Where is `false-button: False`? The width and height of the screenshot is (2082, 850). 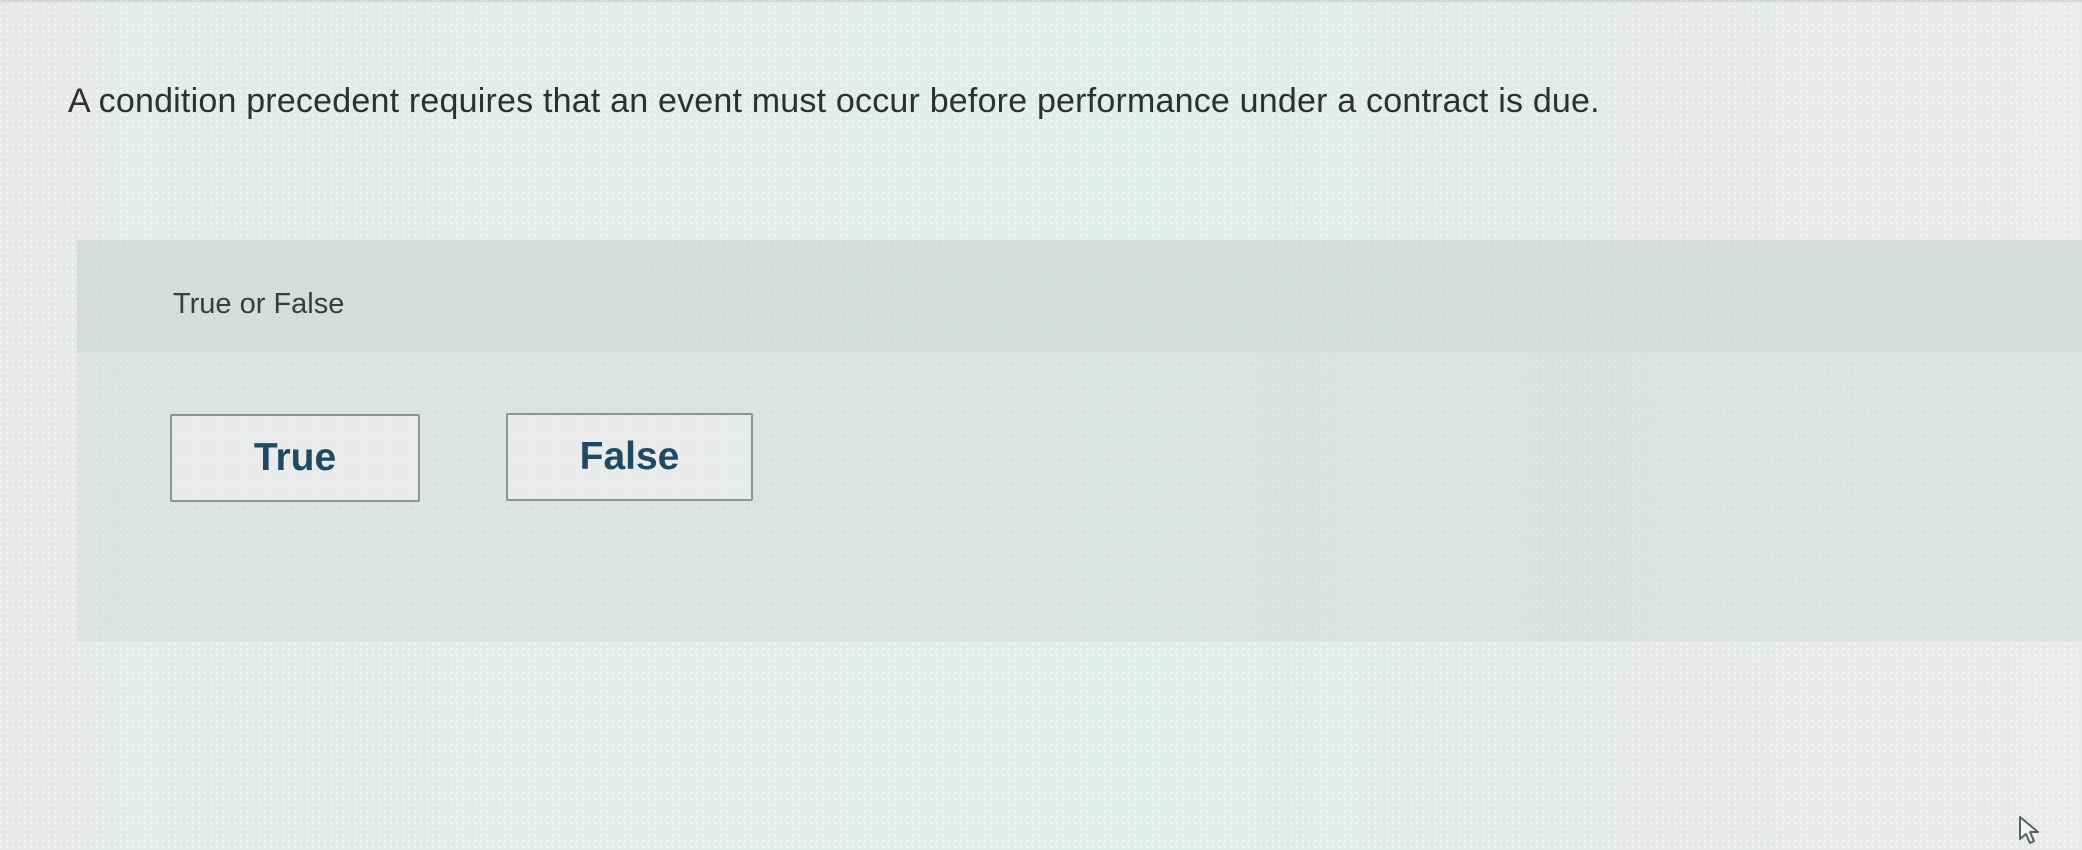
false-button: False is located at coordinates (629, 457).